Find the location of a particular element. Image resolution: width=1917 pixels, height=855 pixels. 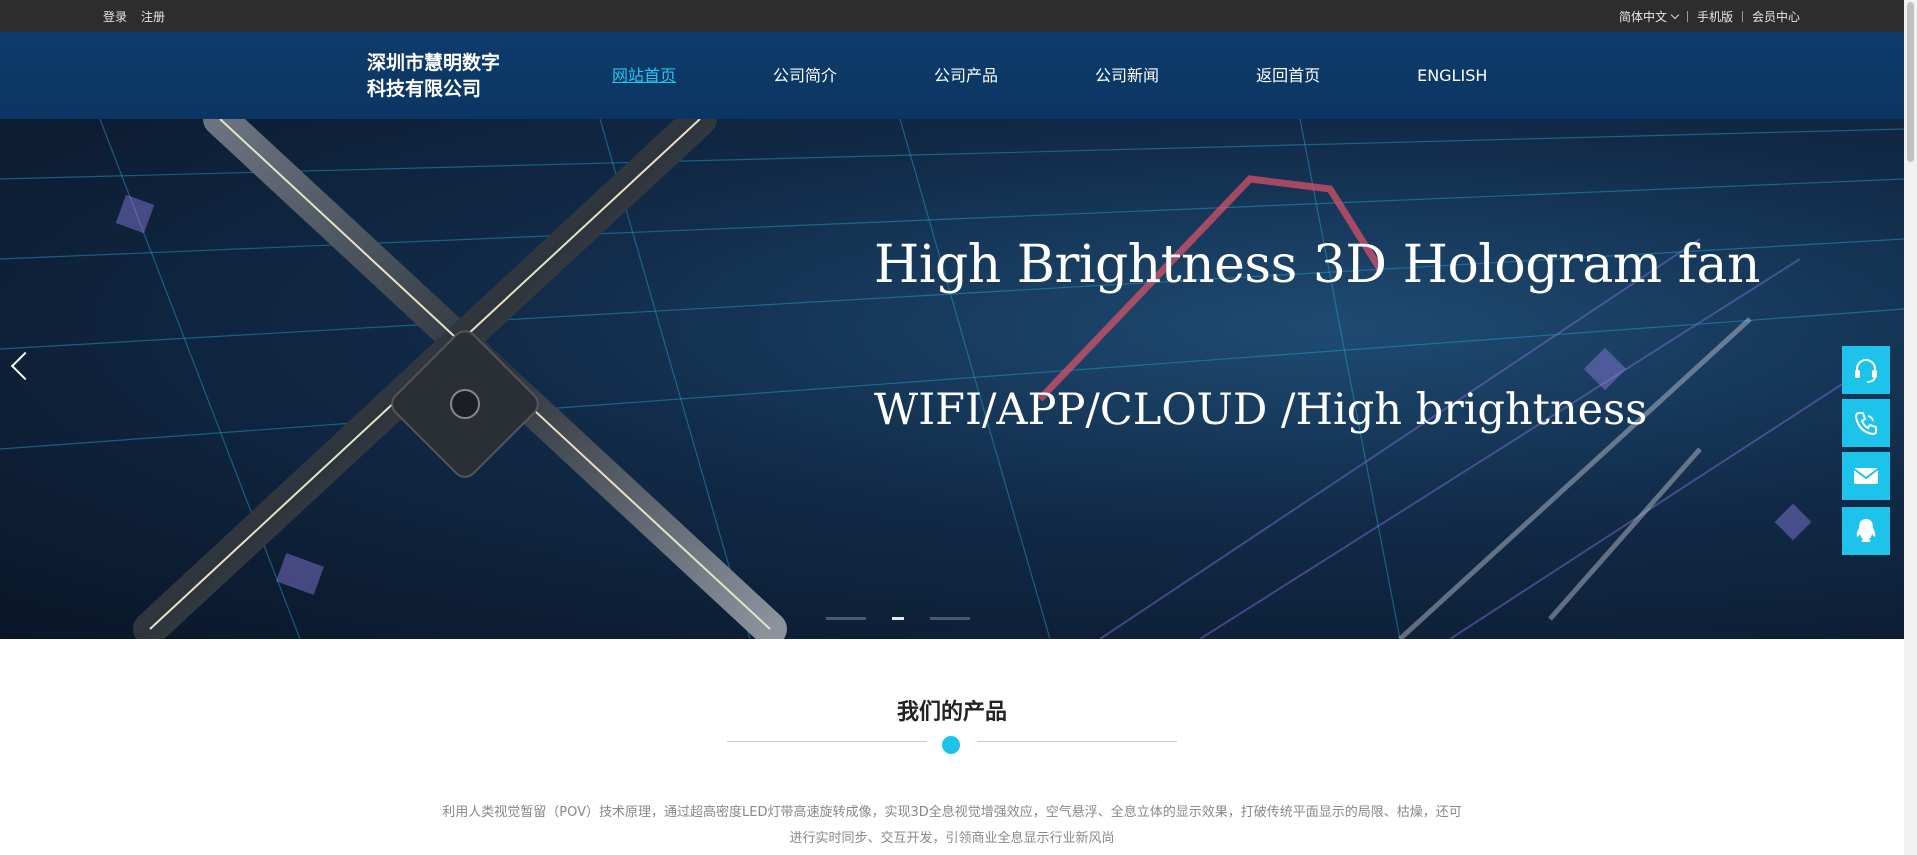

qq-button is located at coordinates (1866, 531).